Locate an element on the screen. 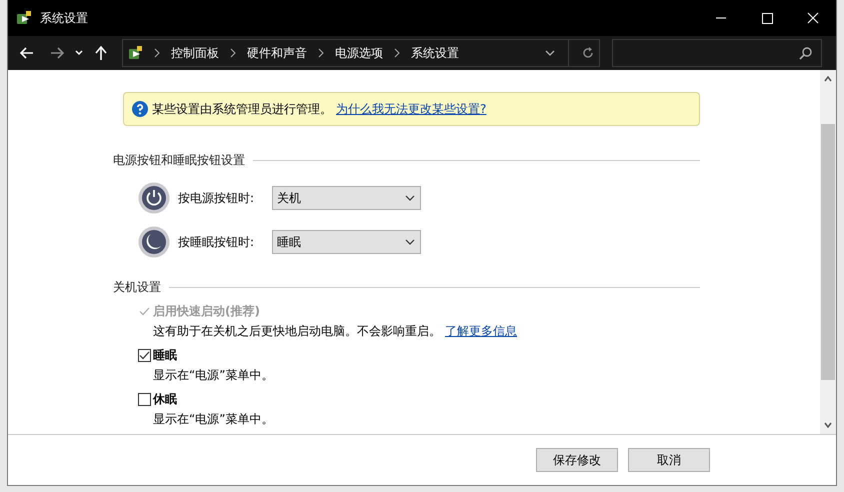  dropdown: 睡眠 is located at coordinates (346, 242).